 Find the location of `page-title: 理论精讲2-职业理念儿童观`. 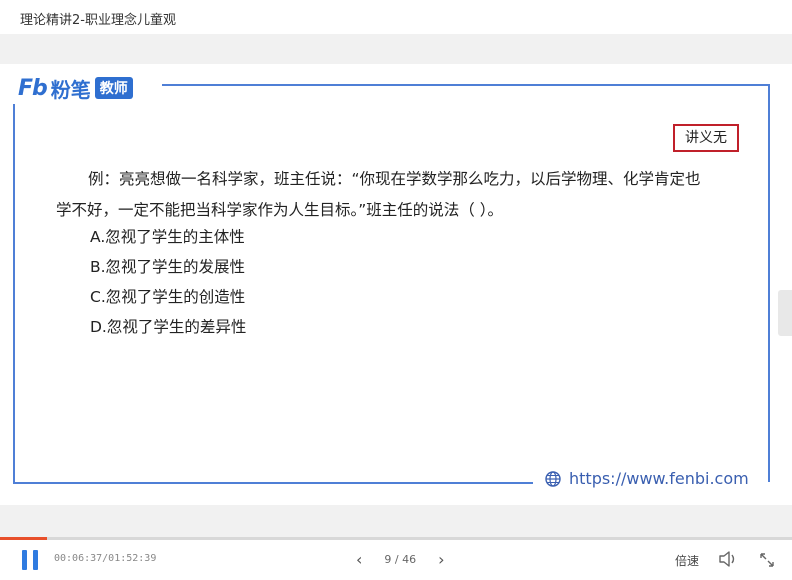

page-title: 理论精讲2-职业理念儿童观 is located at coordinates (98, 20).